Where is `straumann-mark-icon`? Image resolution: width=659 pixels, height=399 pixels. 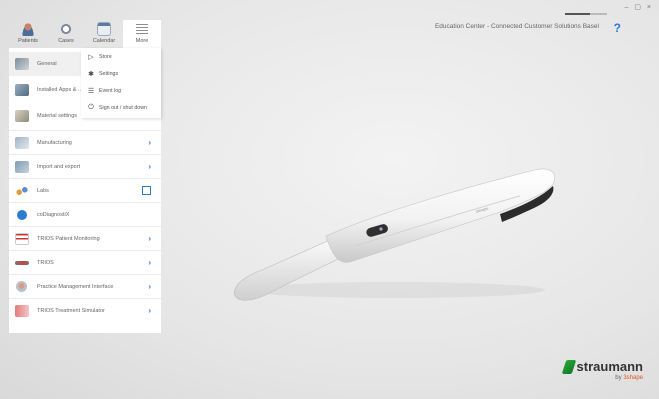 straumann-mark-icon is located at coordinates (568, 366).